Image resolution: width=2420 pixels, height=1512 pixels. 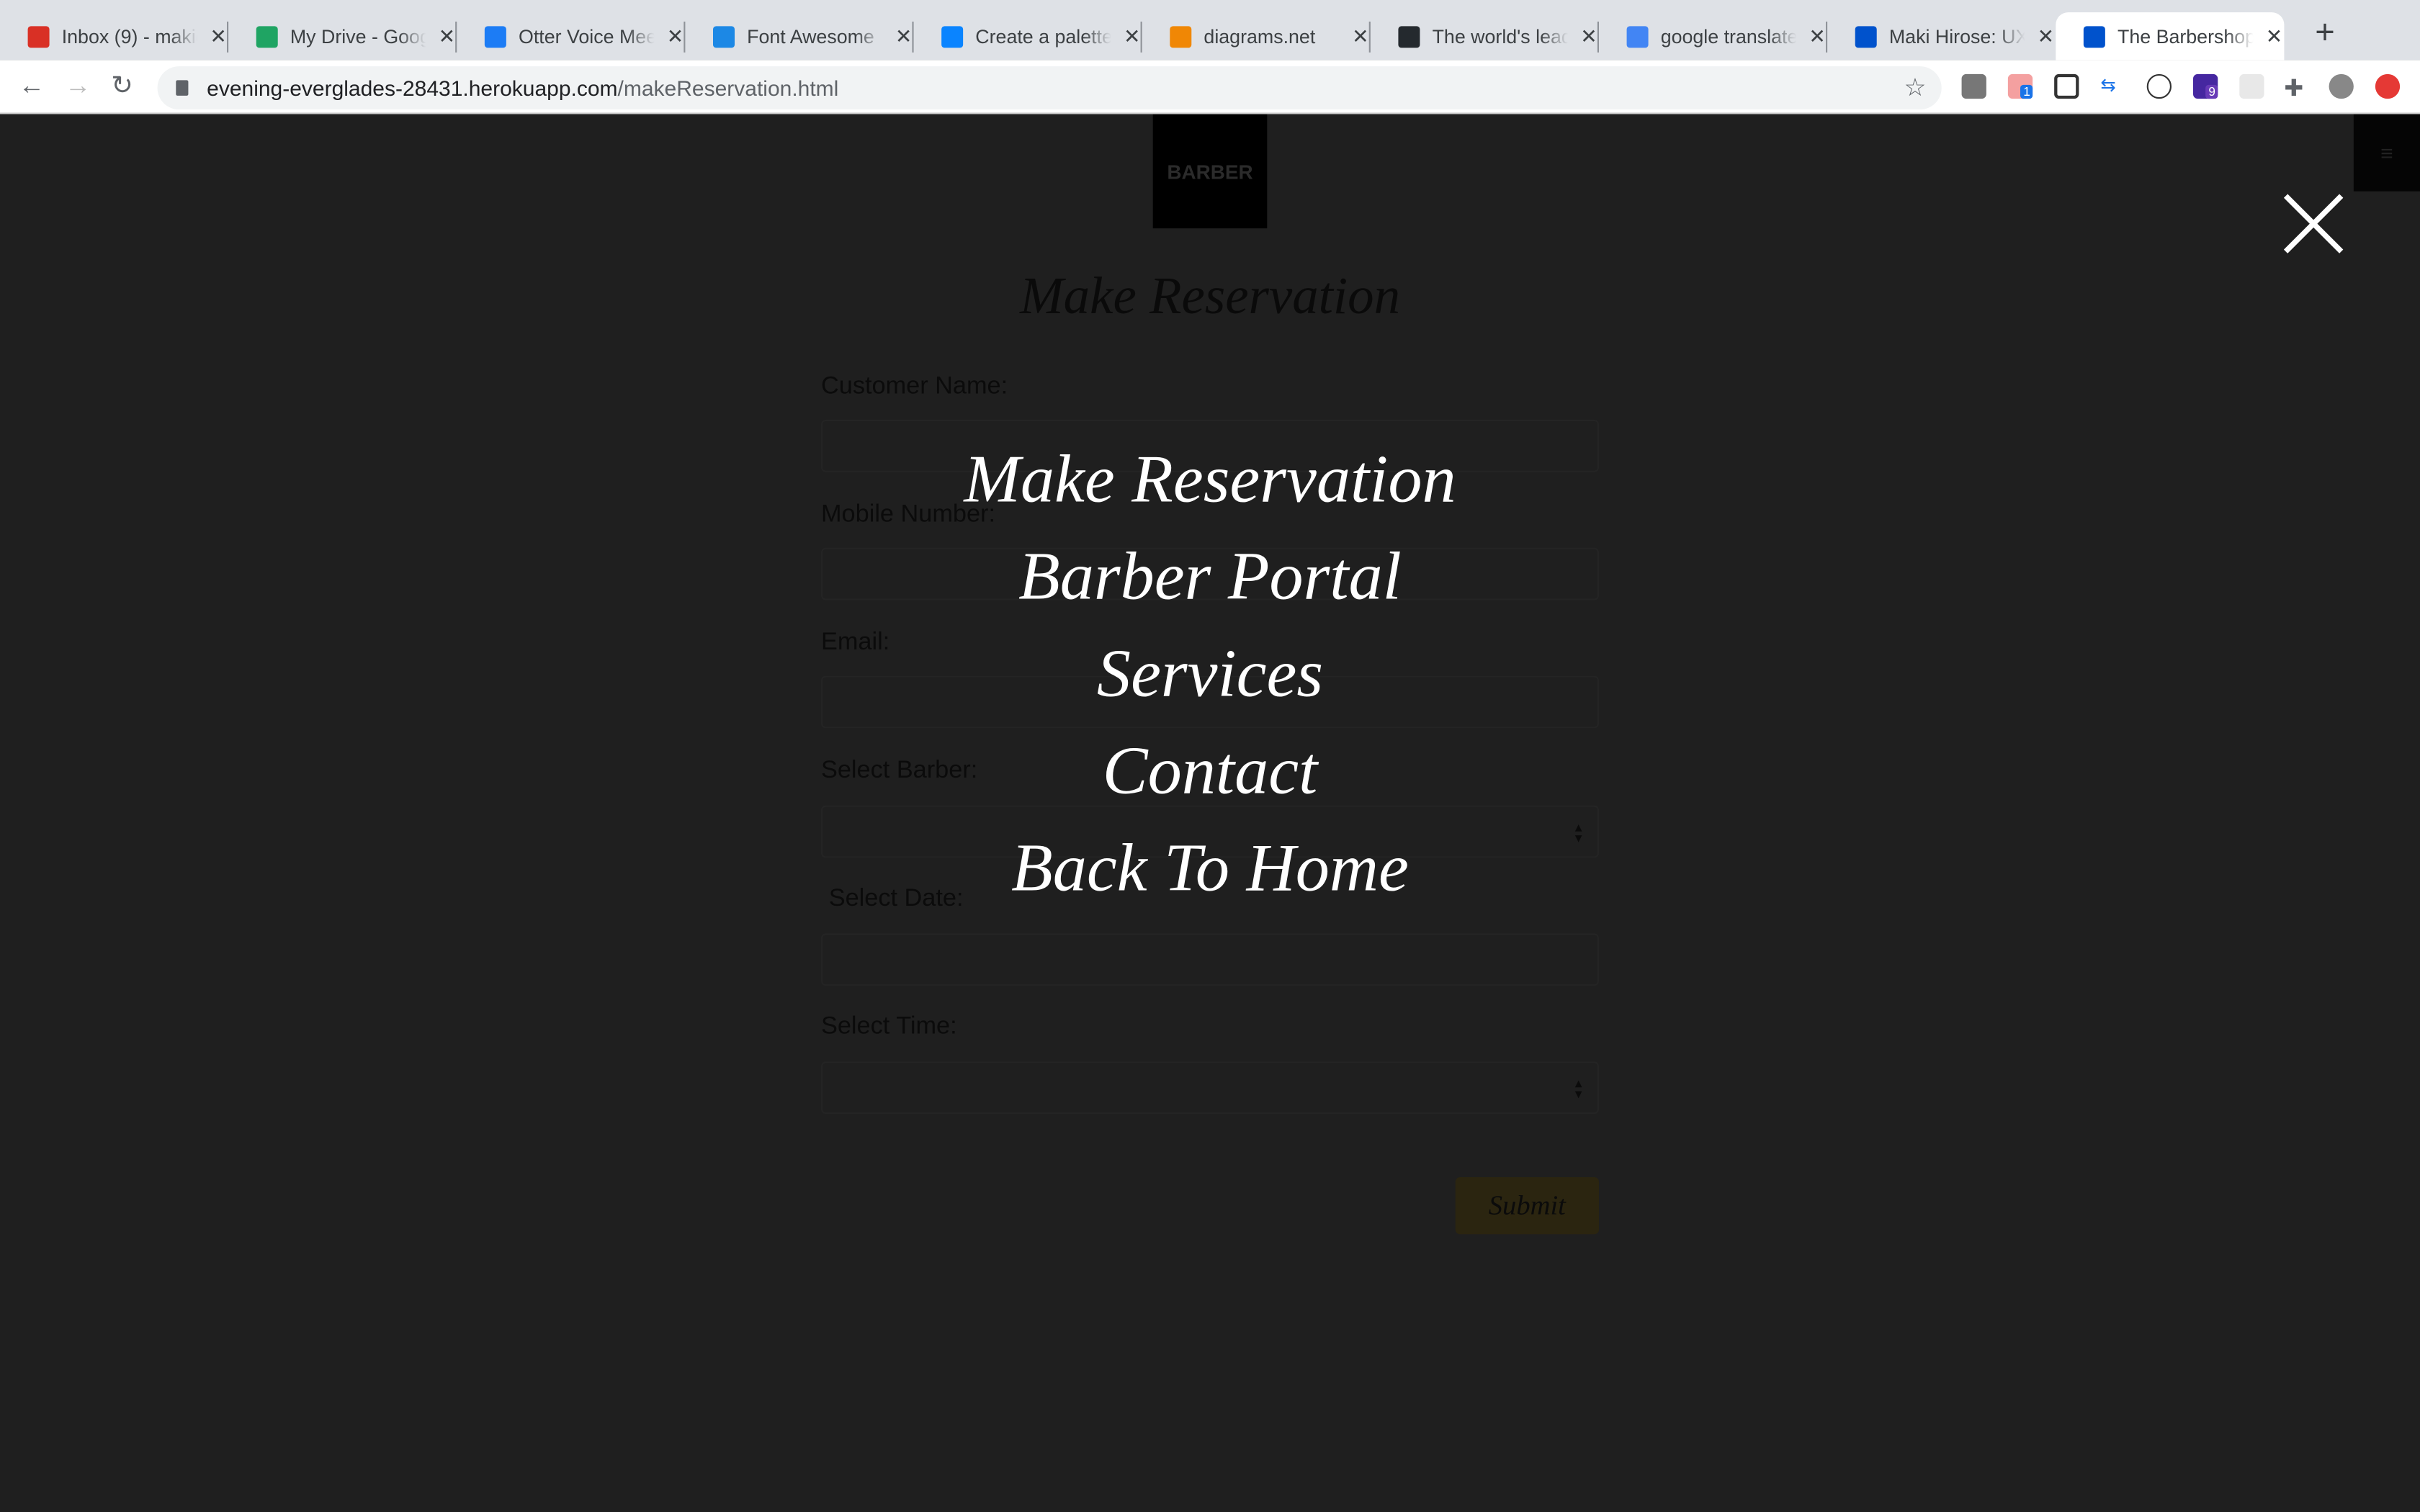 I want to click on puzzle-icon: ✚, so click(x=2296, y=88).